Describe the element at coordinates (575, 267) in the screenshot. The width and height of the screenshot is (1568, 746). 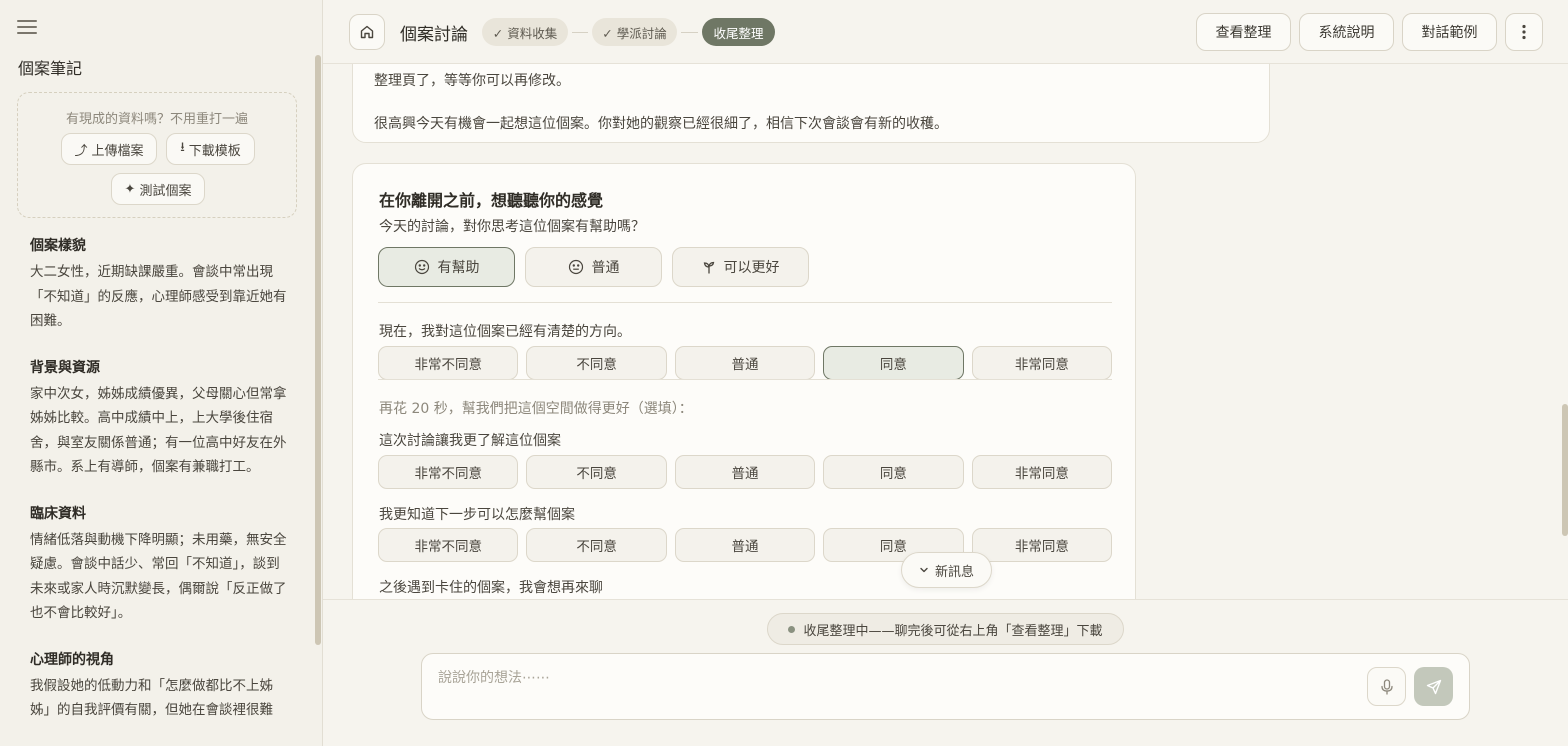
I see `neutral-face-icon` at that location.